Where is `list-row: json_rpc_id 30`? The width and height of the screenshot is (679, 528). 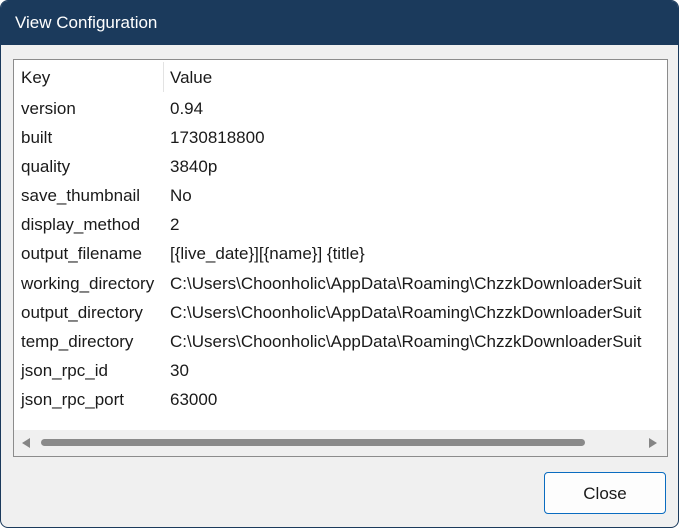
list-row: json_rpc_id 30 is located at coordinates (340, 370).